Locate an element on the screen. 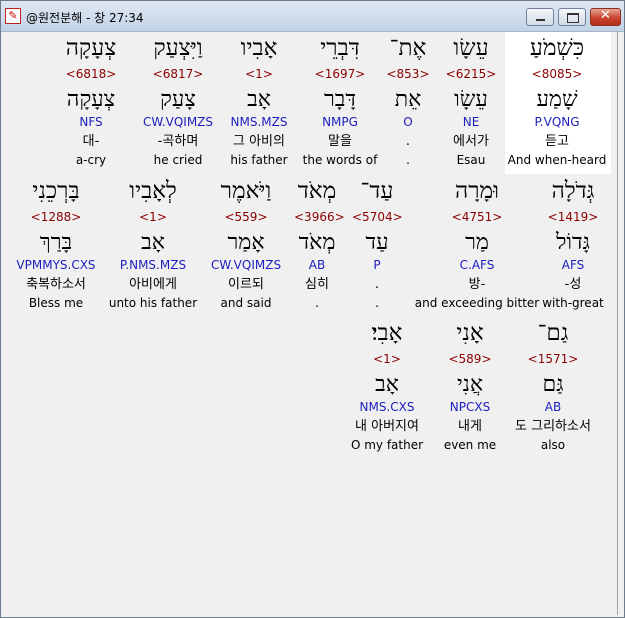 Image resolution: width=625 pixels, height=618 pixels. hebrew-word: גַם־ is located at coordinates (553, 333).